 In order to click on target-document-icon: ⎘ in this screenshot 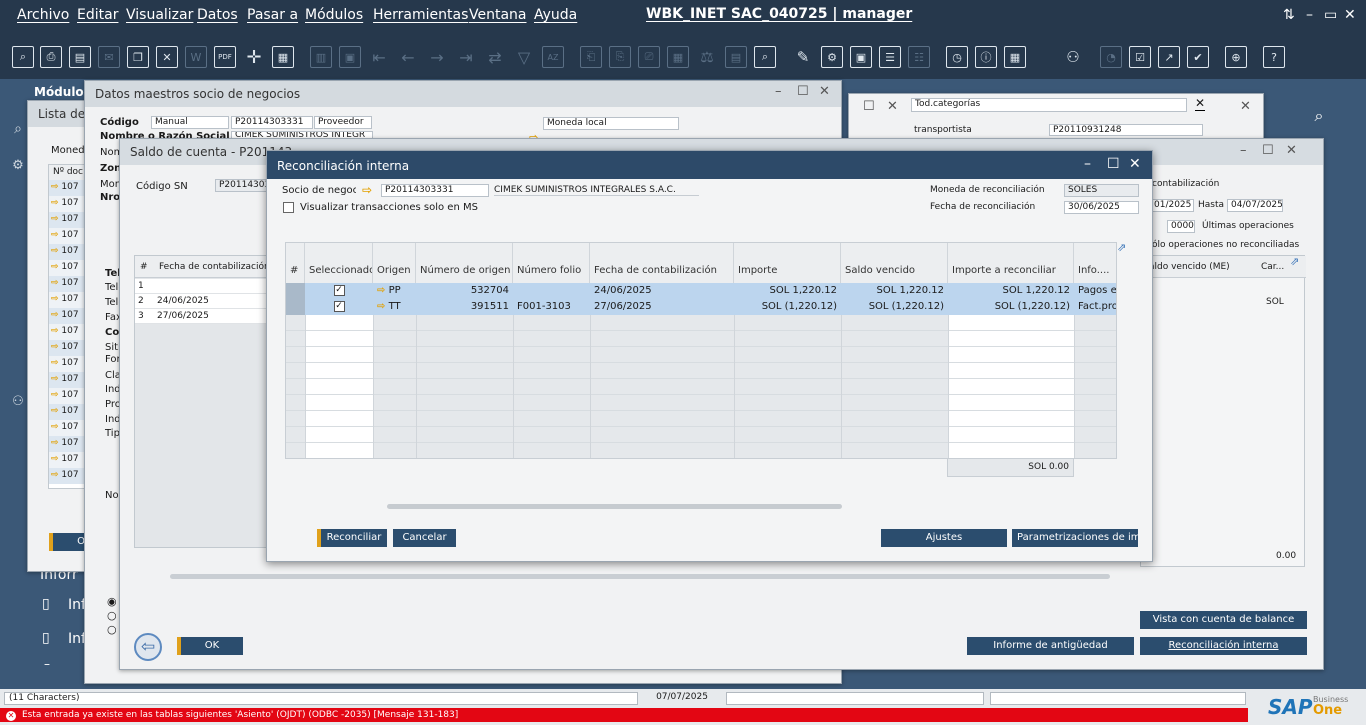, I will do `click(620, 57)`.